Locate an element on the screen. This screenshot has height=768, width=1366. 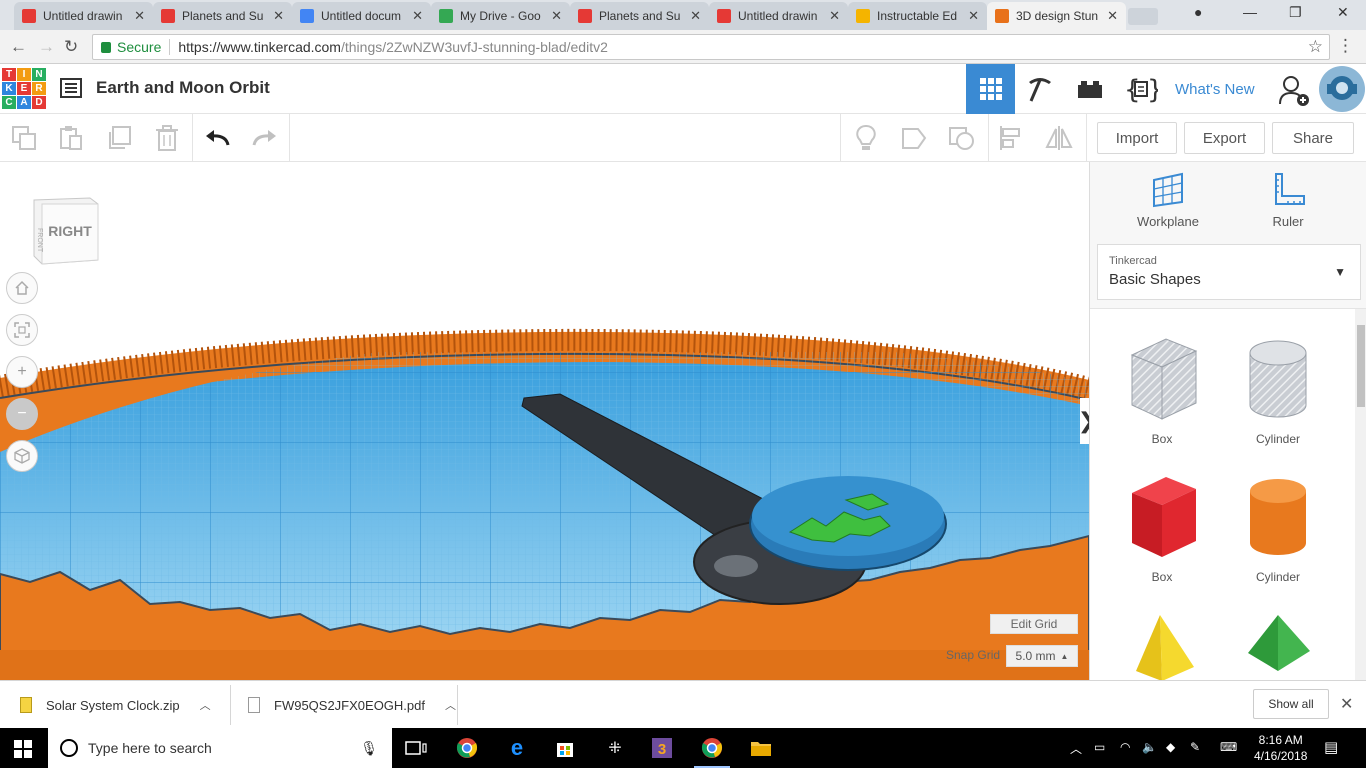
profile-icon: ● is located at coordinates (1198, 12).